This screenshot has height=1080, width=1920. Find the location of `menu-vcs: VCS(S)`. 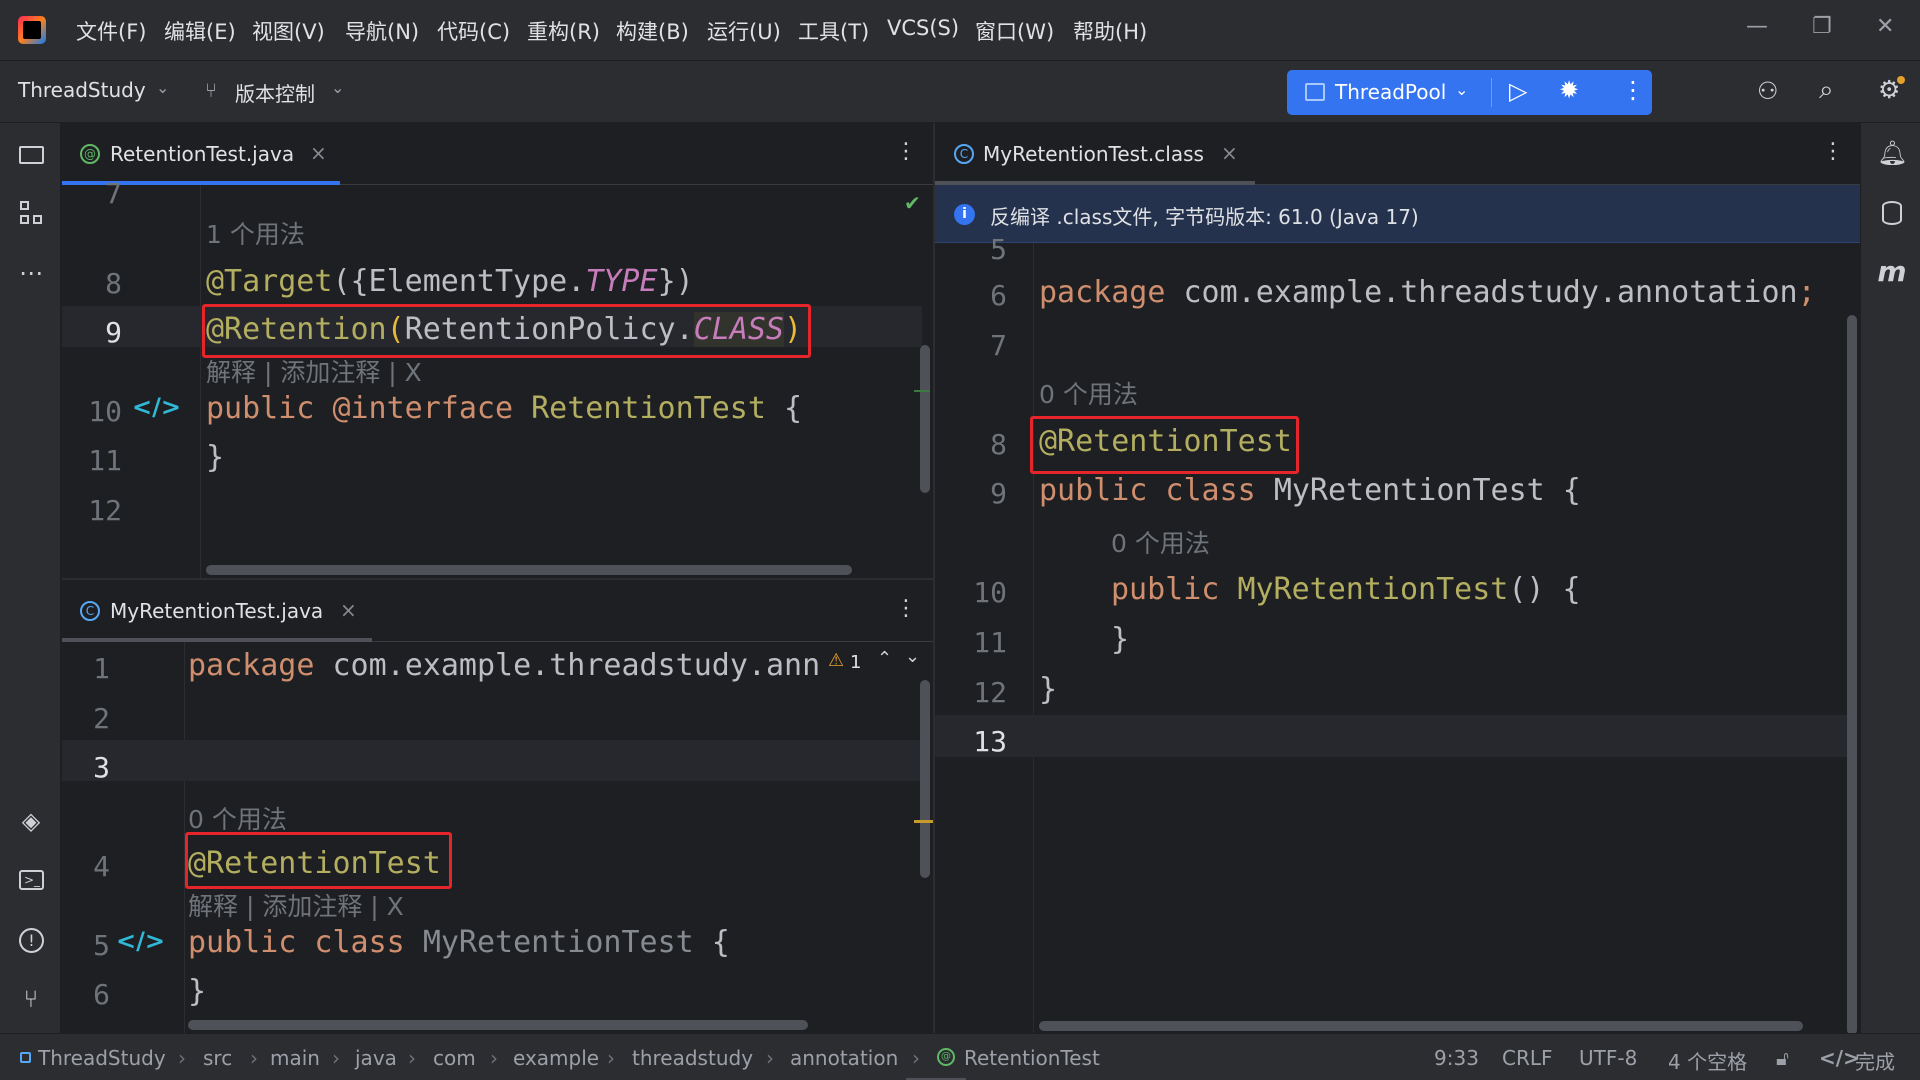

menu-vcs: VCS(S) is located at coordinates (923, 28).